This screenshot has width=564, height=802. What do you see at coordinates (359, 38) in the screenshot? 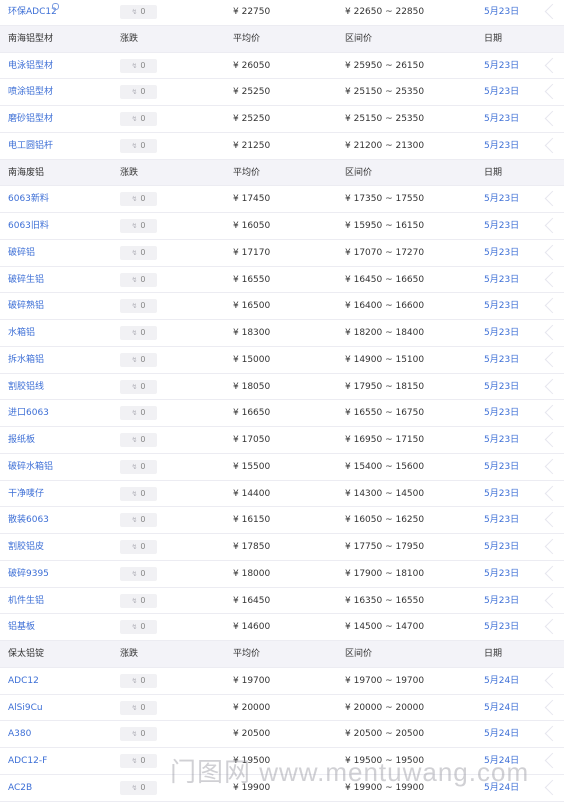
I see `column-header-range-price: 区间价` at bounding box center [359, 38].